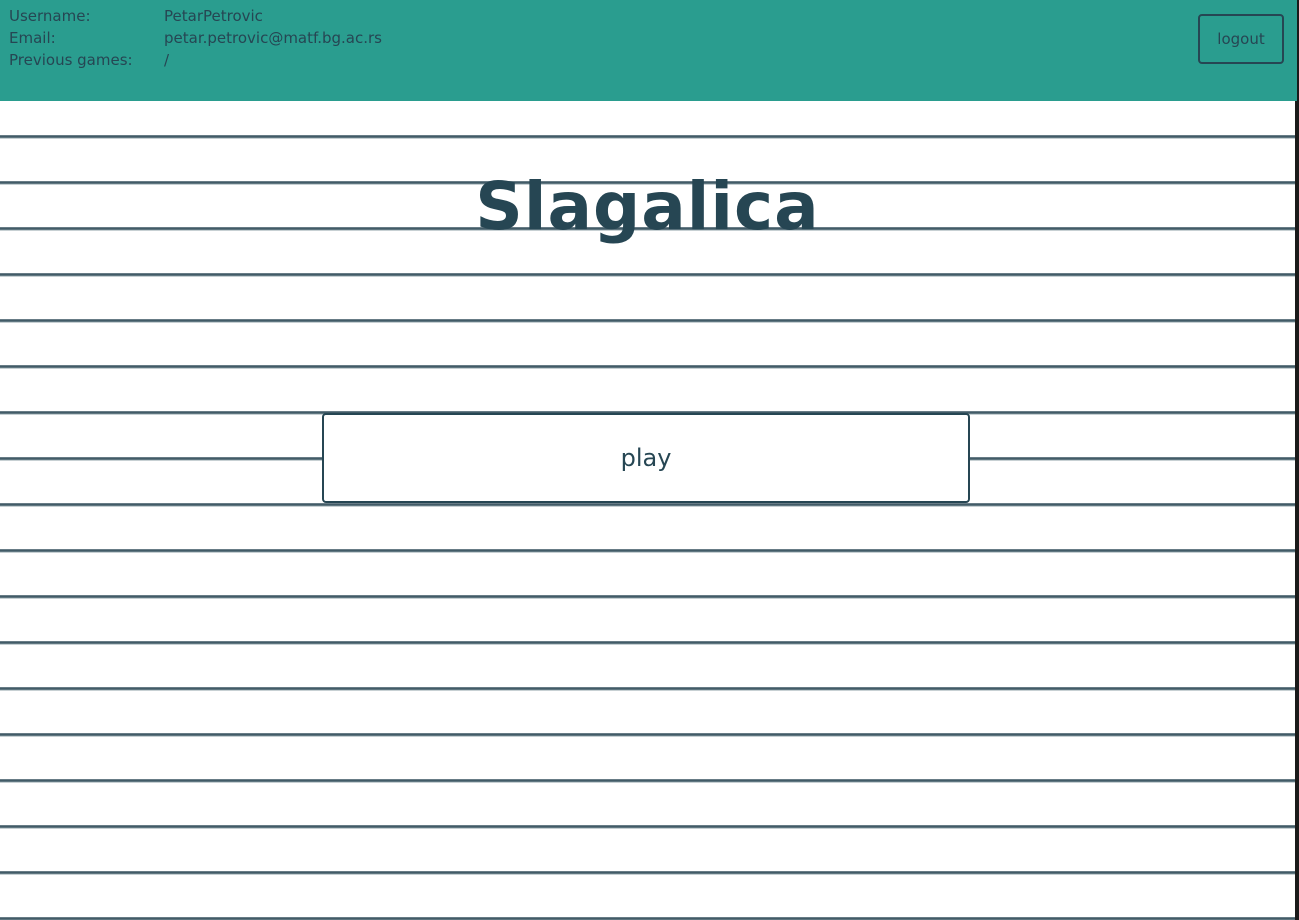 The height and width of the screenshot is (920, 1299). I want to click on user-info-row-username: Username: PetarPetrovic, so click(195, 16).